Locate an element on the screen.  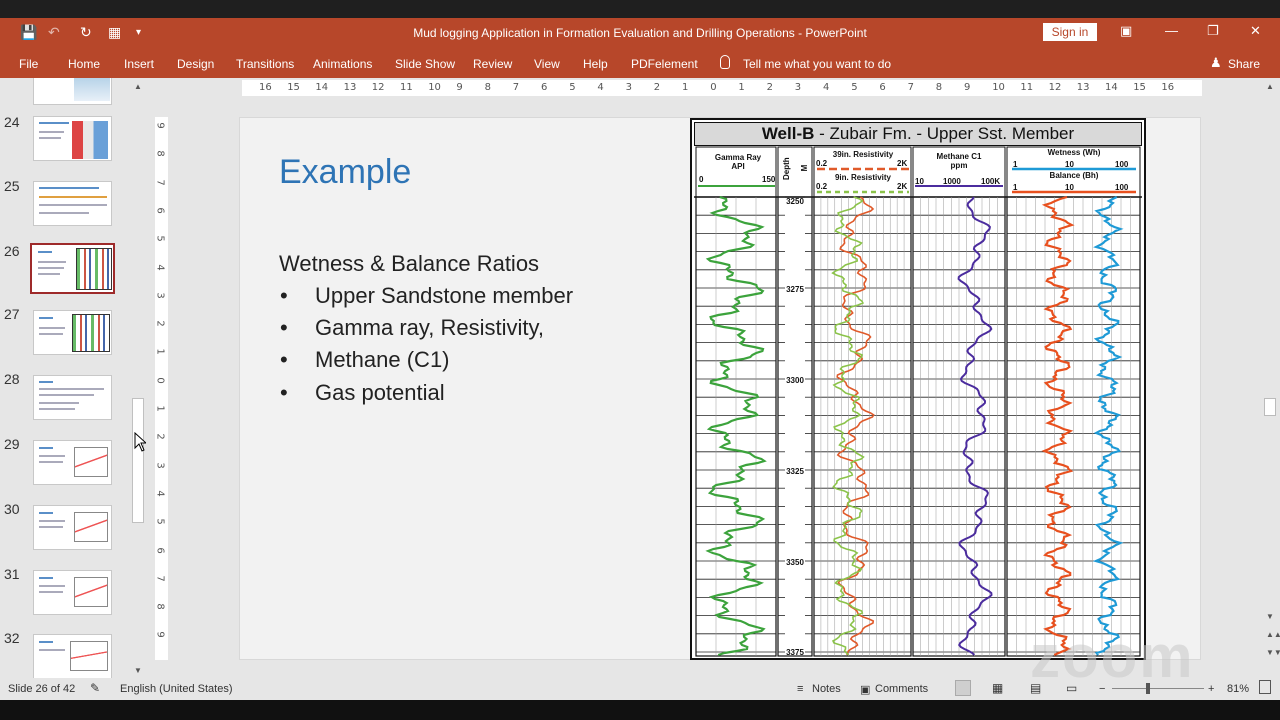
slide-scrollbar-thumb is located at coordinates (1270, 407).